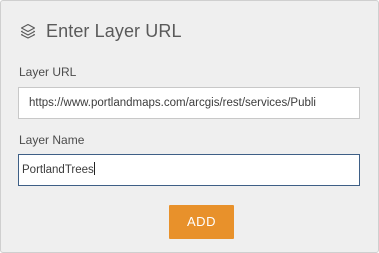 The height and width of the screenshot is (253, 379). Describe the element at coordinates (94, 169) in the screenshot. I see `text-cursor` at that location.